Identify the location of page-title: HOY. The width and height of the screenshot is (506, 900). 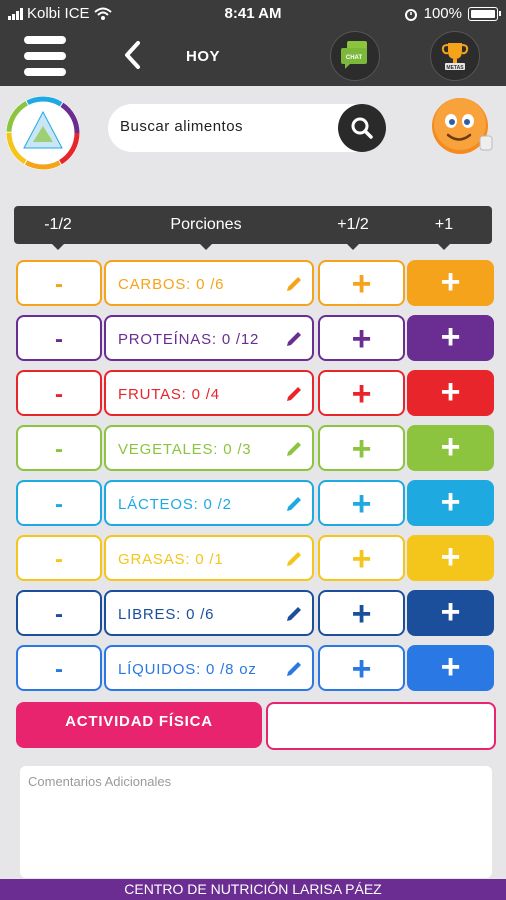
(203, 56).